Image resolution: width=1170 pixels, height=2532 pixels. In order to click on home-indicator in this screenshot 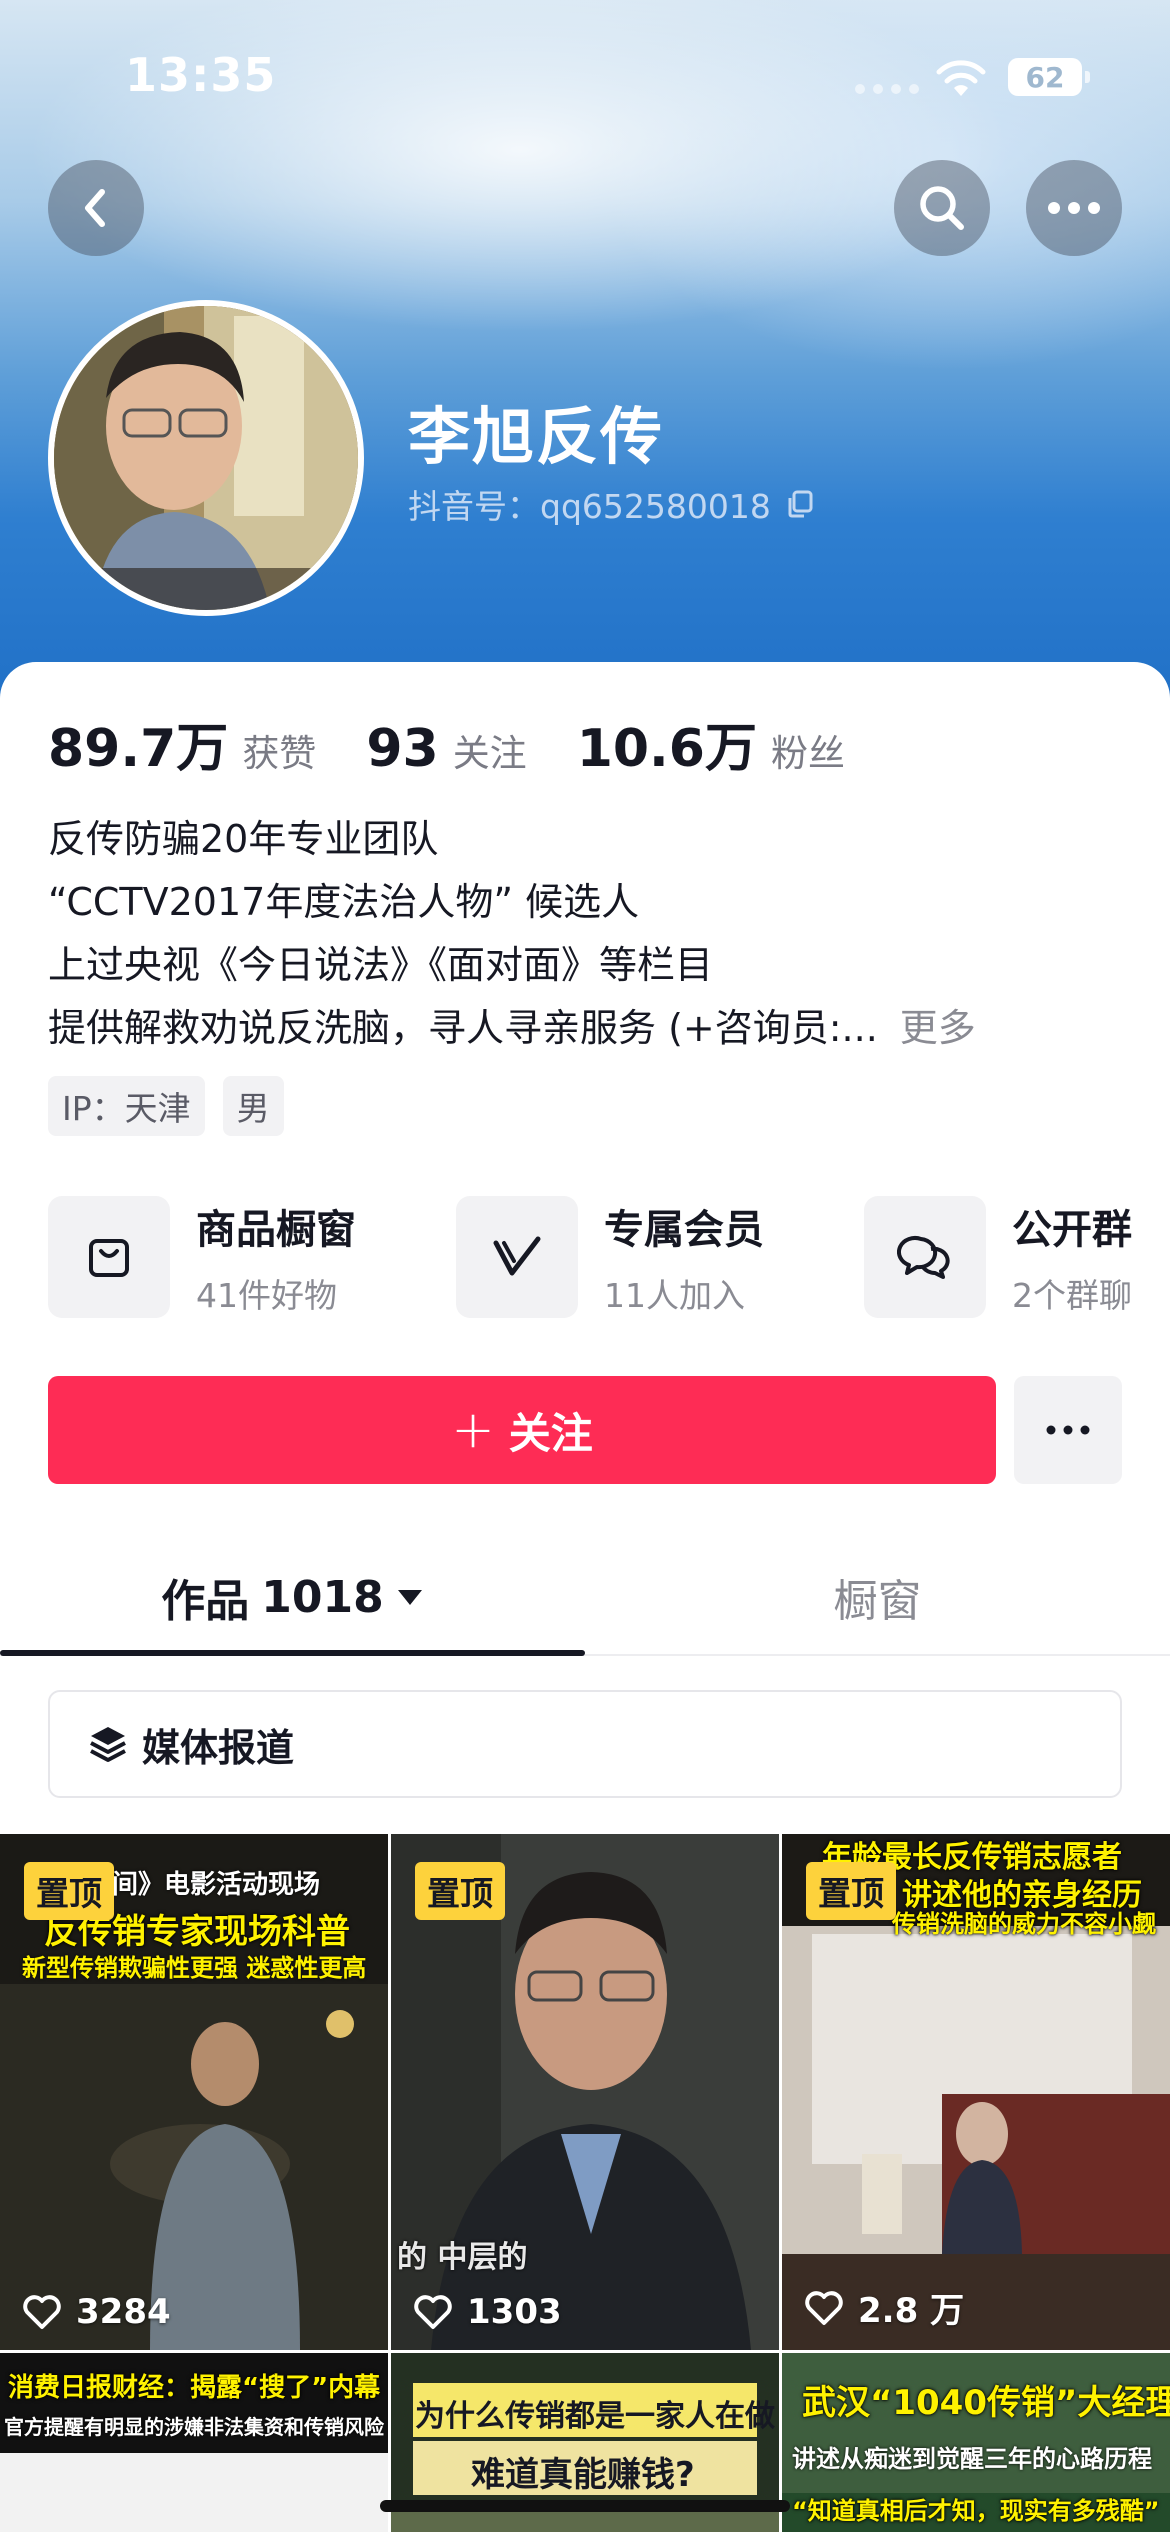, I will do `click(585, 2506)`.